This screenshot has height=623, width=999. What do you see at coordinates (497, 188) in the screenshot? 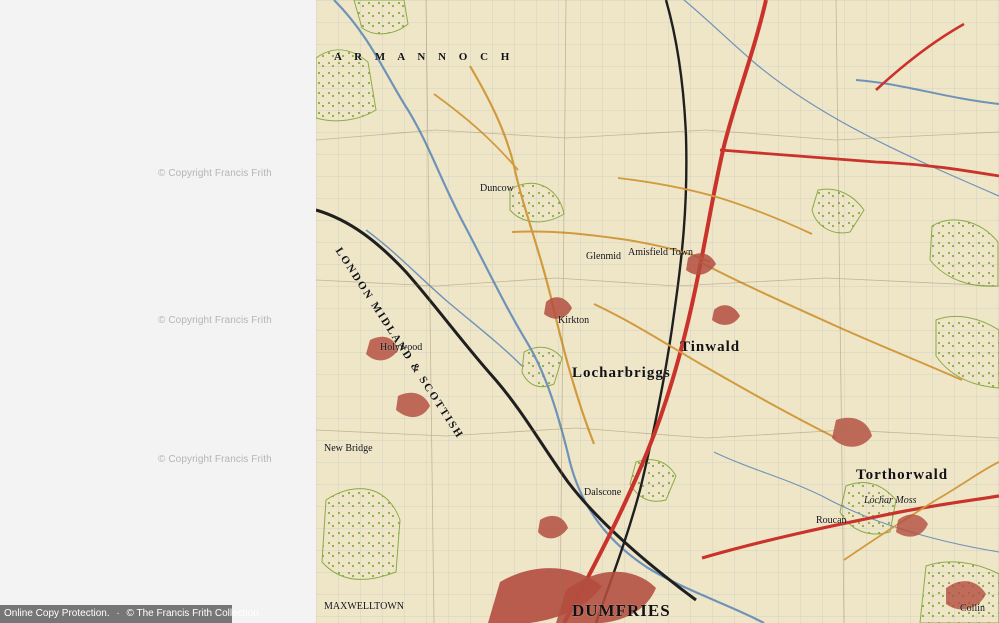
I see `map-label-duncow: Duncow` at bounding box center [497, 188].